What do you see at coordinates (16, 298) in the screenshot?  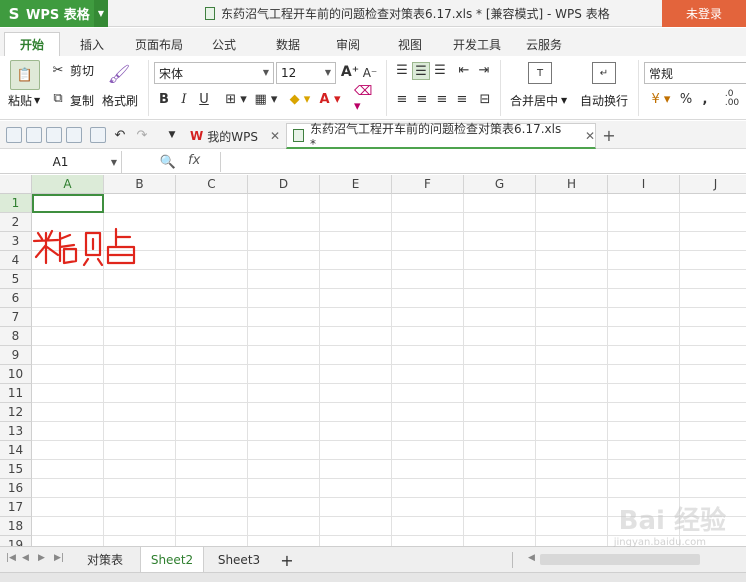 I see `row-header-6: 6` at bounding box center [16, 298].